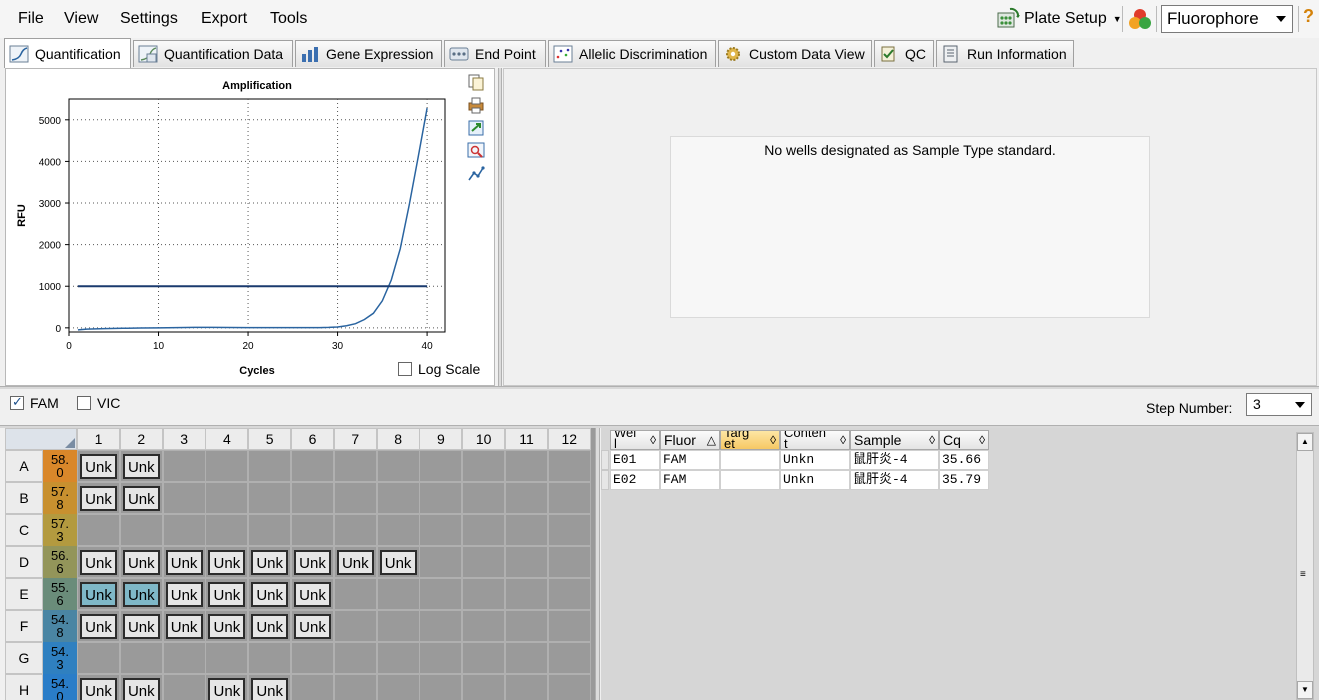 This screenshot has height=700, width=1319. Describe the element at coordinates (441, 466) in the screenshot. I see `well-A9` at that location.